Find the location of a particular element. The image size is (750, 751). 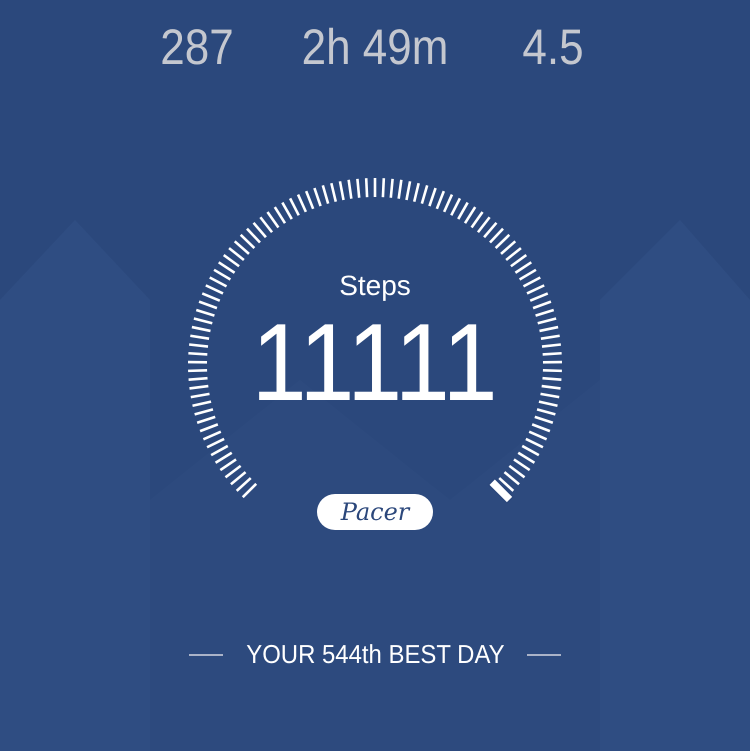

stat-value: 287 is located at coordinates (197, 47).